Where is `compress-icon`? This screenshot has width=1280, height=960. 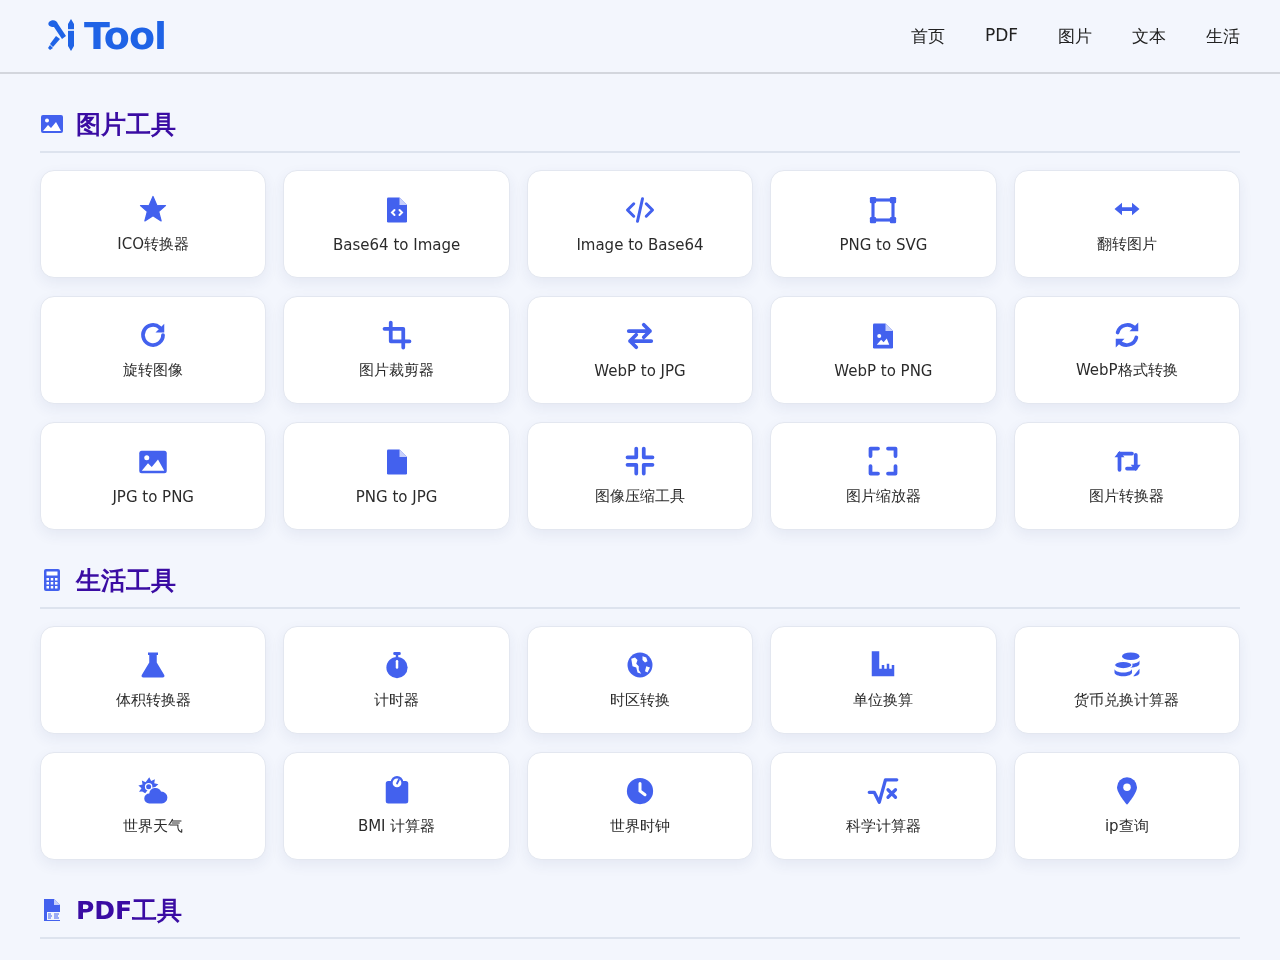 compress-icon is located at coordinates (640, 461).